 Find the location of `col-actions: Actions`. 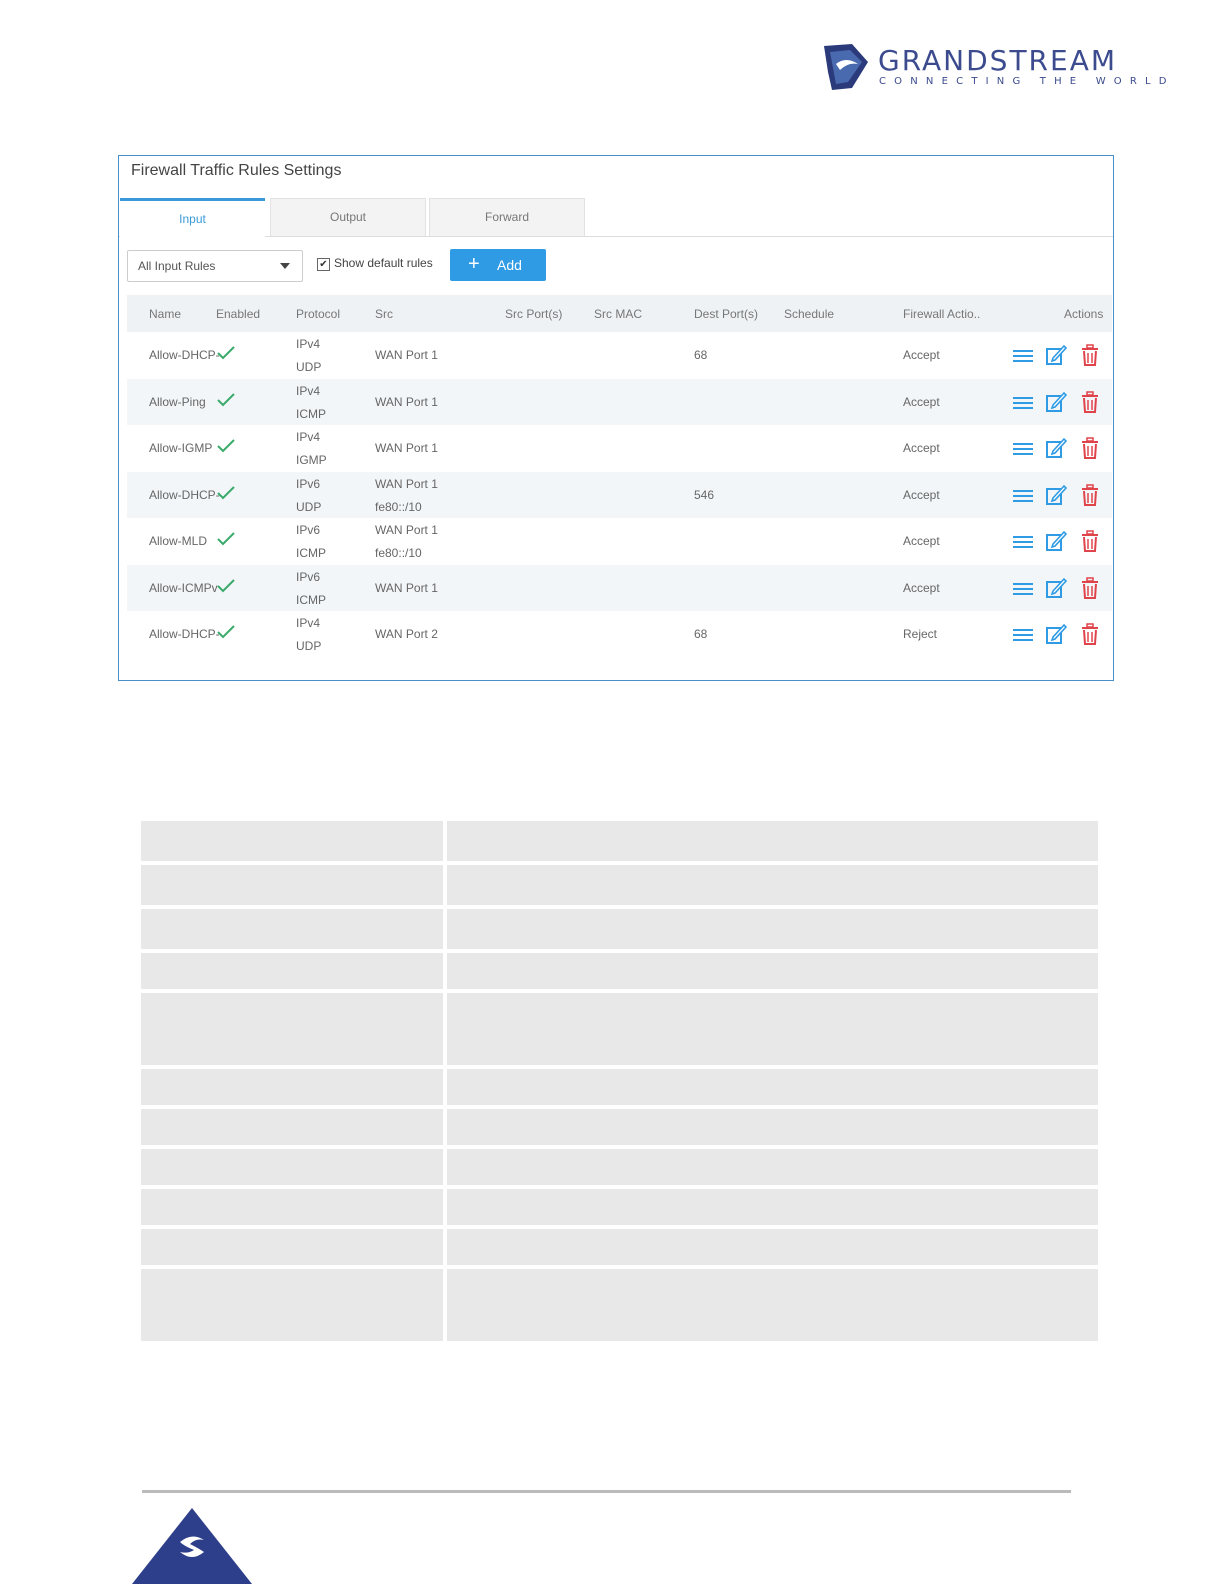

col-actions: Actions is located at coordinates (1084, 314).